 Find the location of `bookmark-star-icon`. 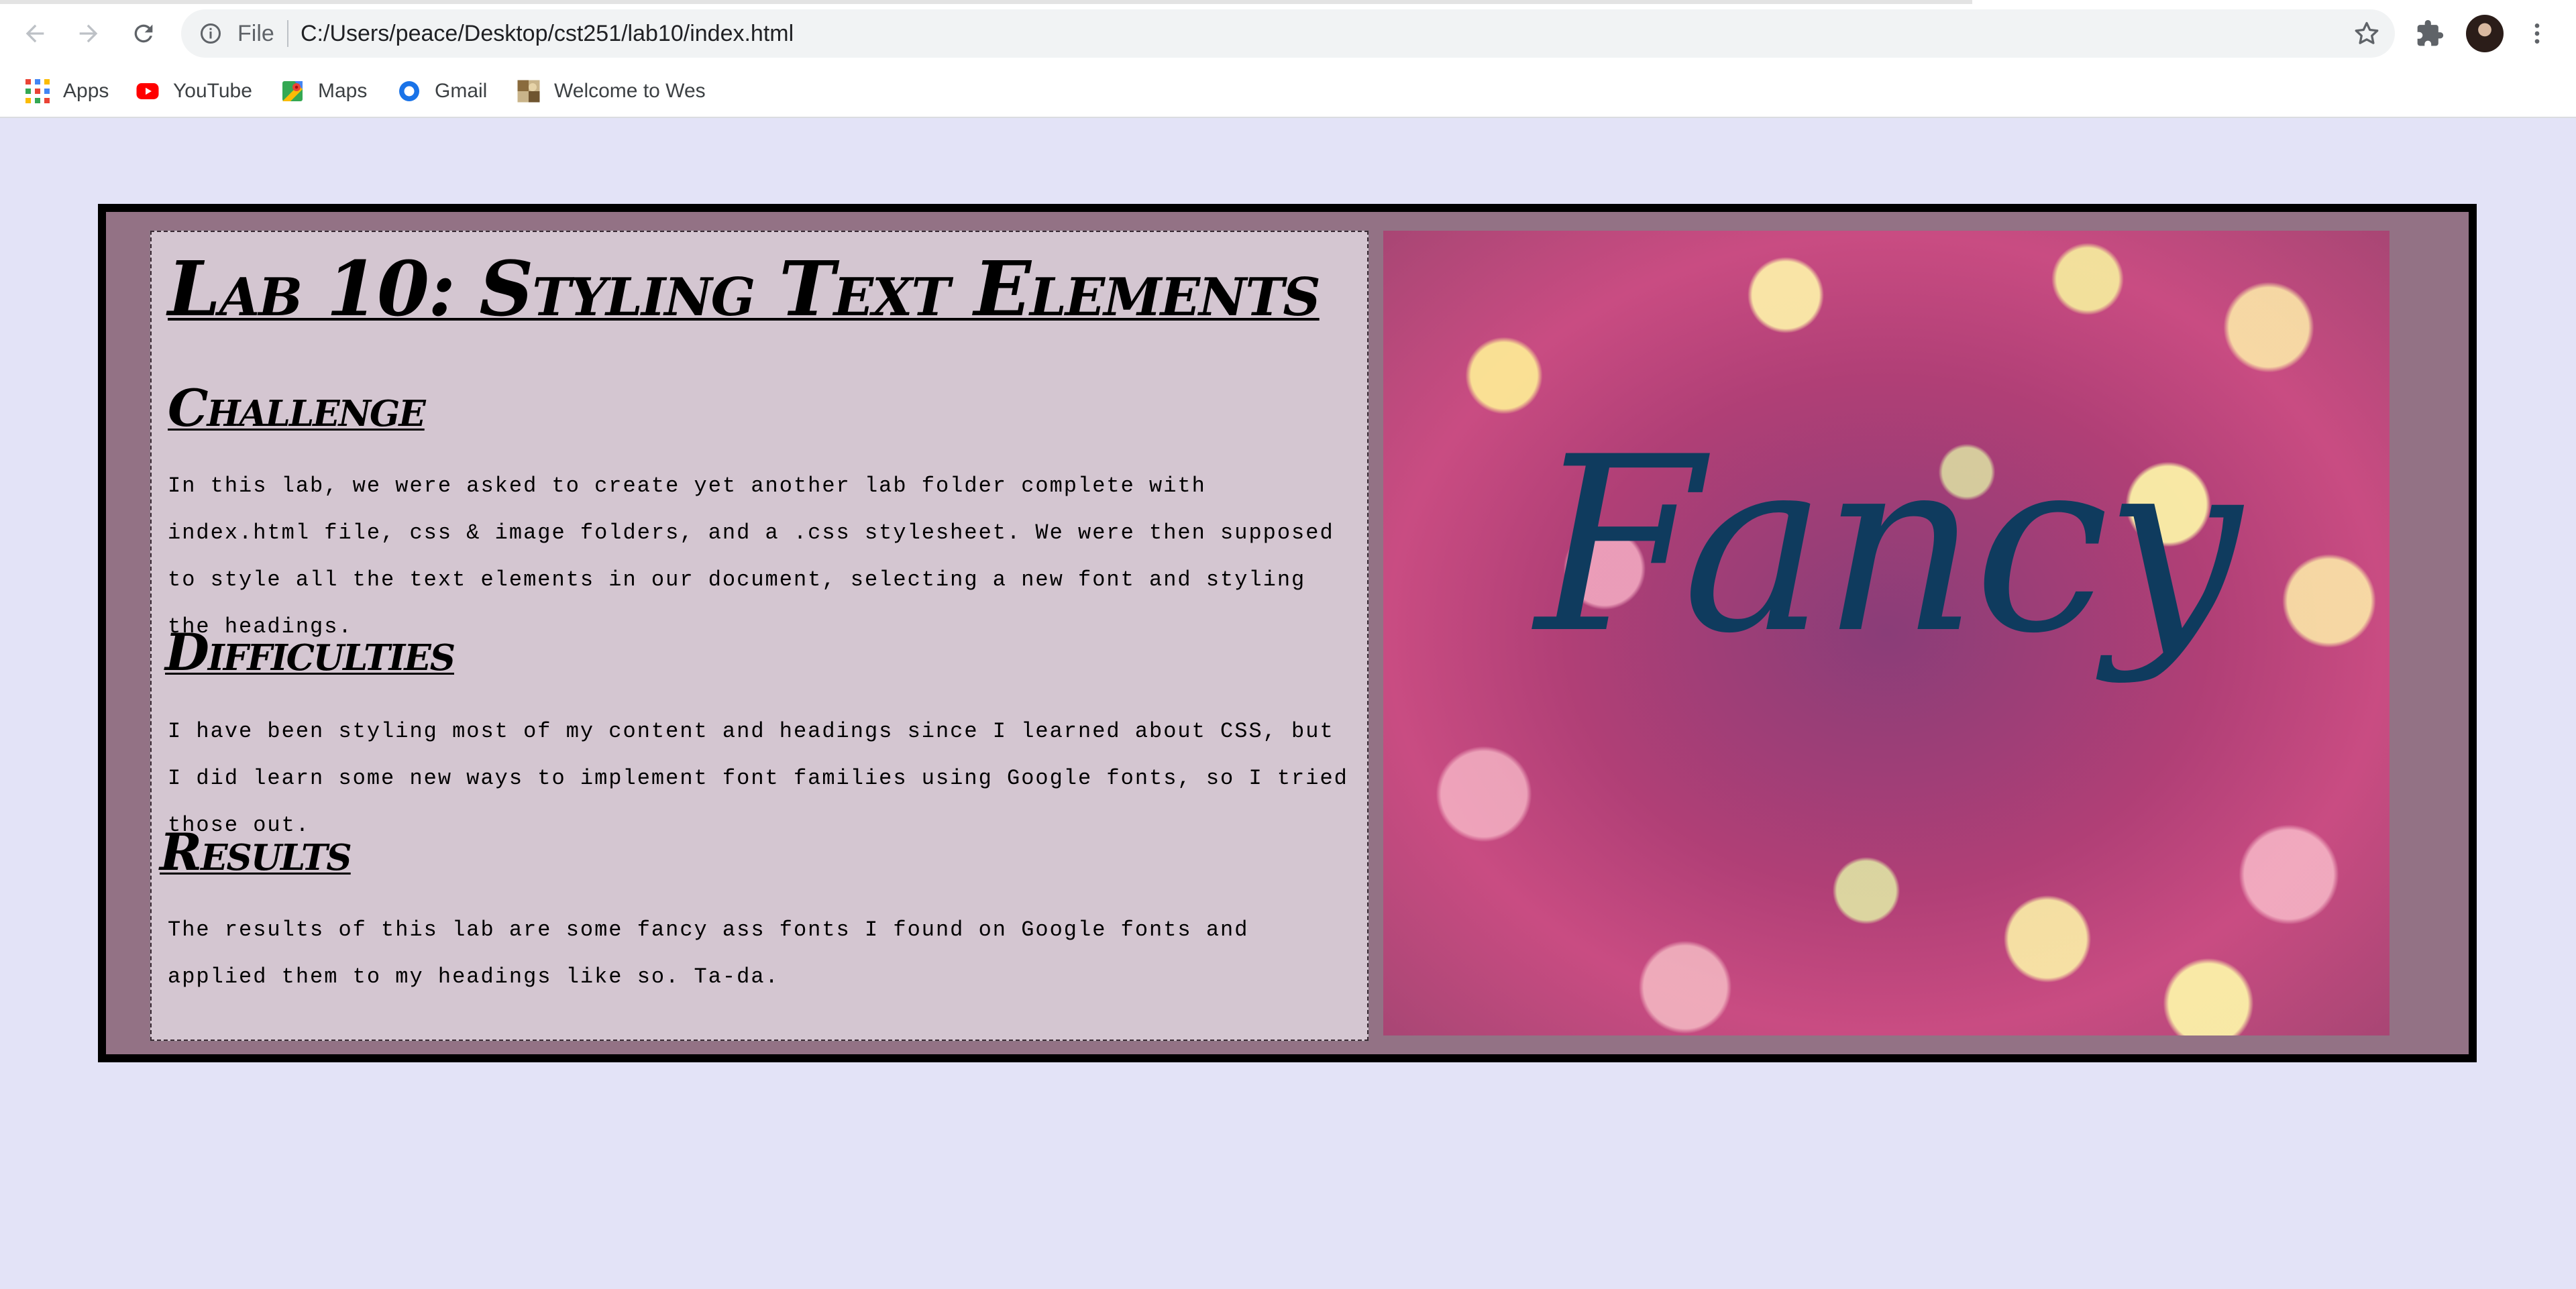

bookmark-star-icon is located at coordinates (2366, 33).